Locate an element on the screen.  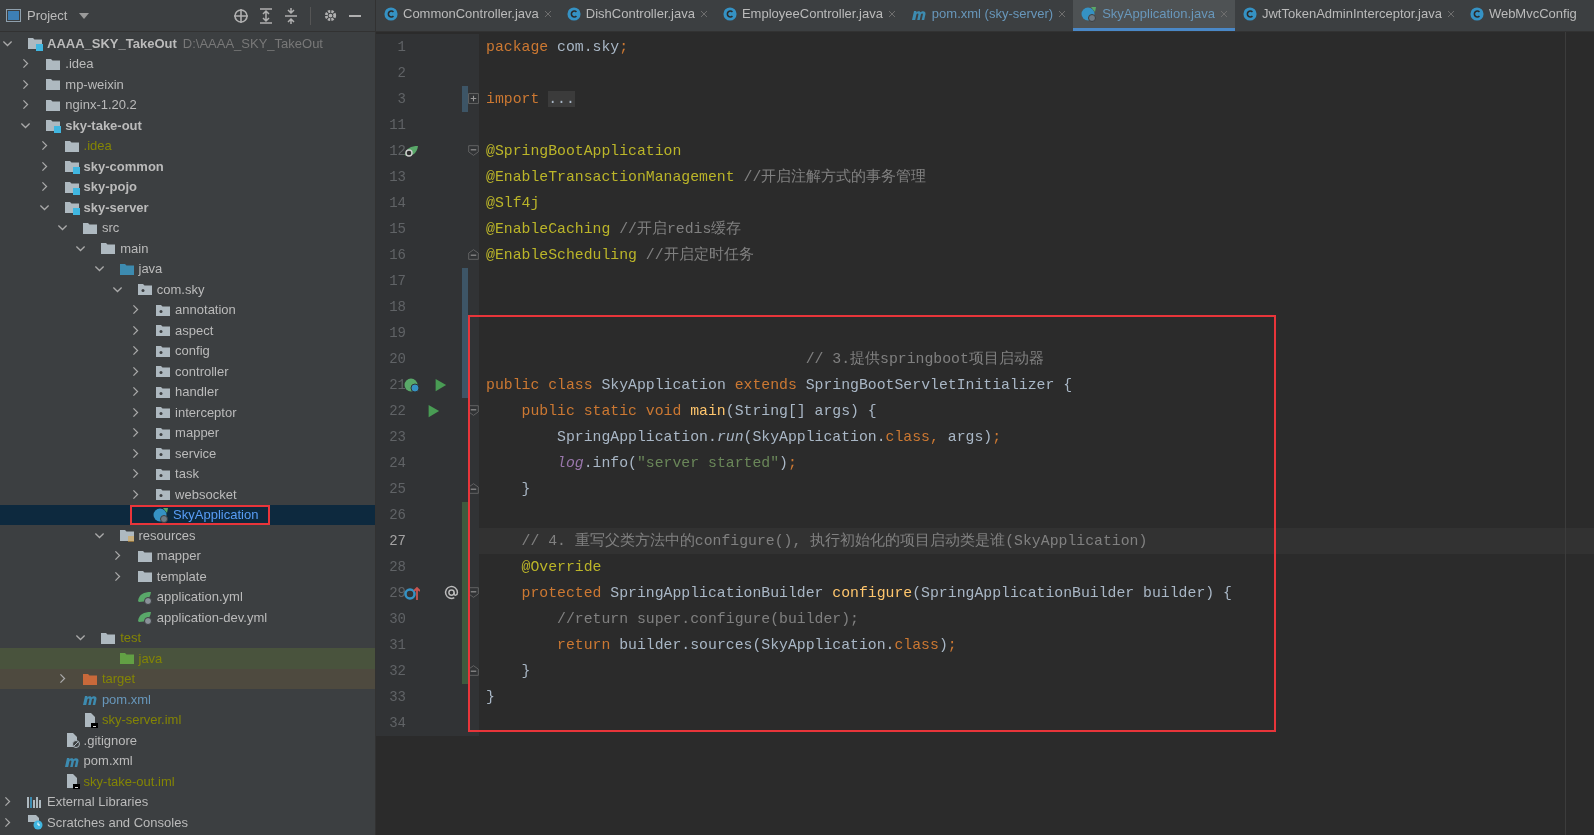
tree-item-label: Scratches and Consoles is located at coordinates (117, 822).